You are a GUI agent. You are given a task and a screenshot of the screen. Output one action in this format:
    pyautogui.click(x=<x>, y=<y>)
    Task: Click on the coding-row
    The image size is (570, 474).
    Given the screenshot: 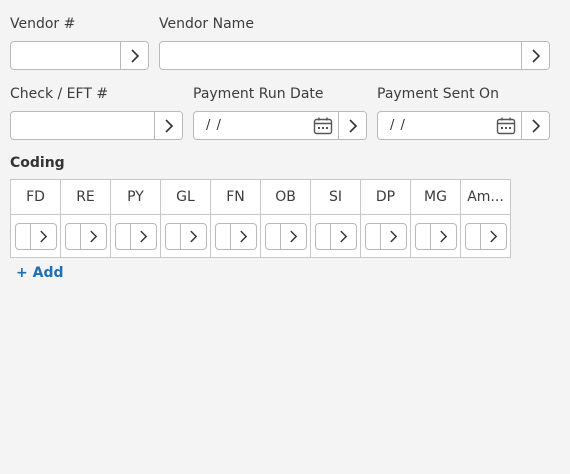 What is the action you would take?
    pyautogui.click(x=260, y=236)
    